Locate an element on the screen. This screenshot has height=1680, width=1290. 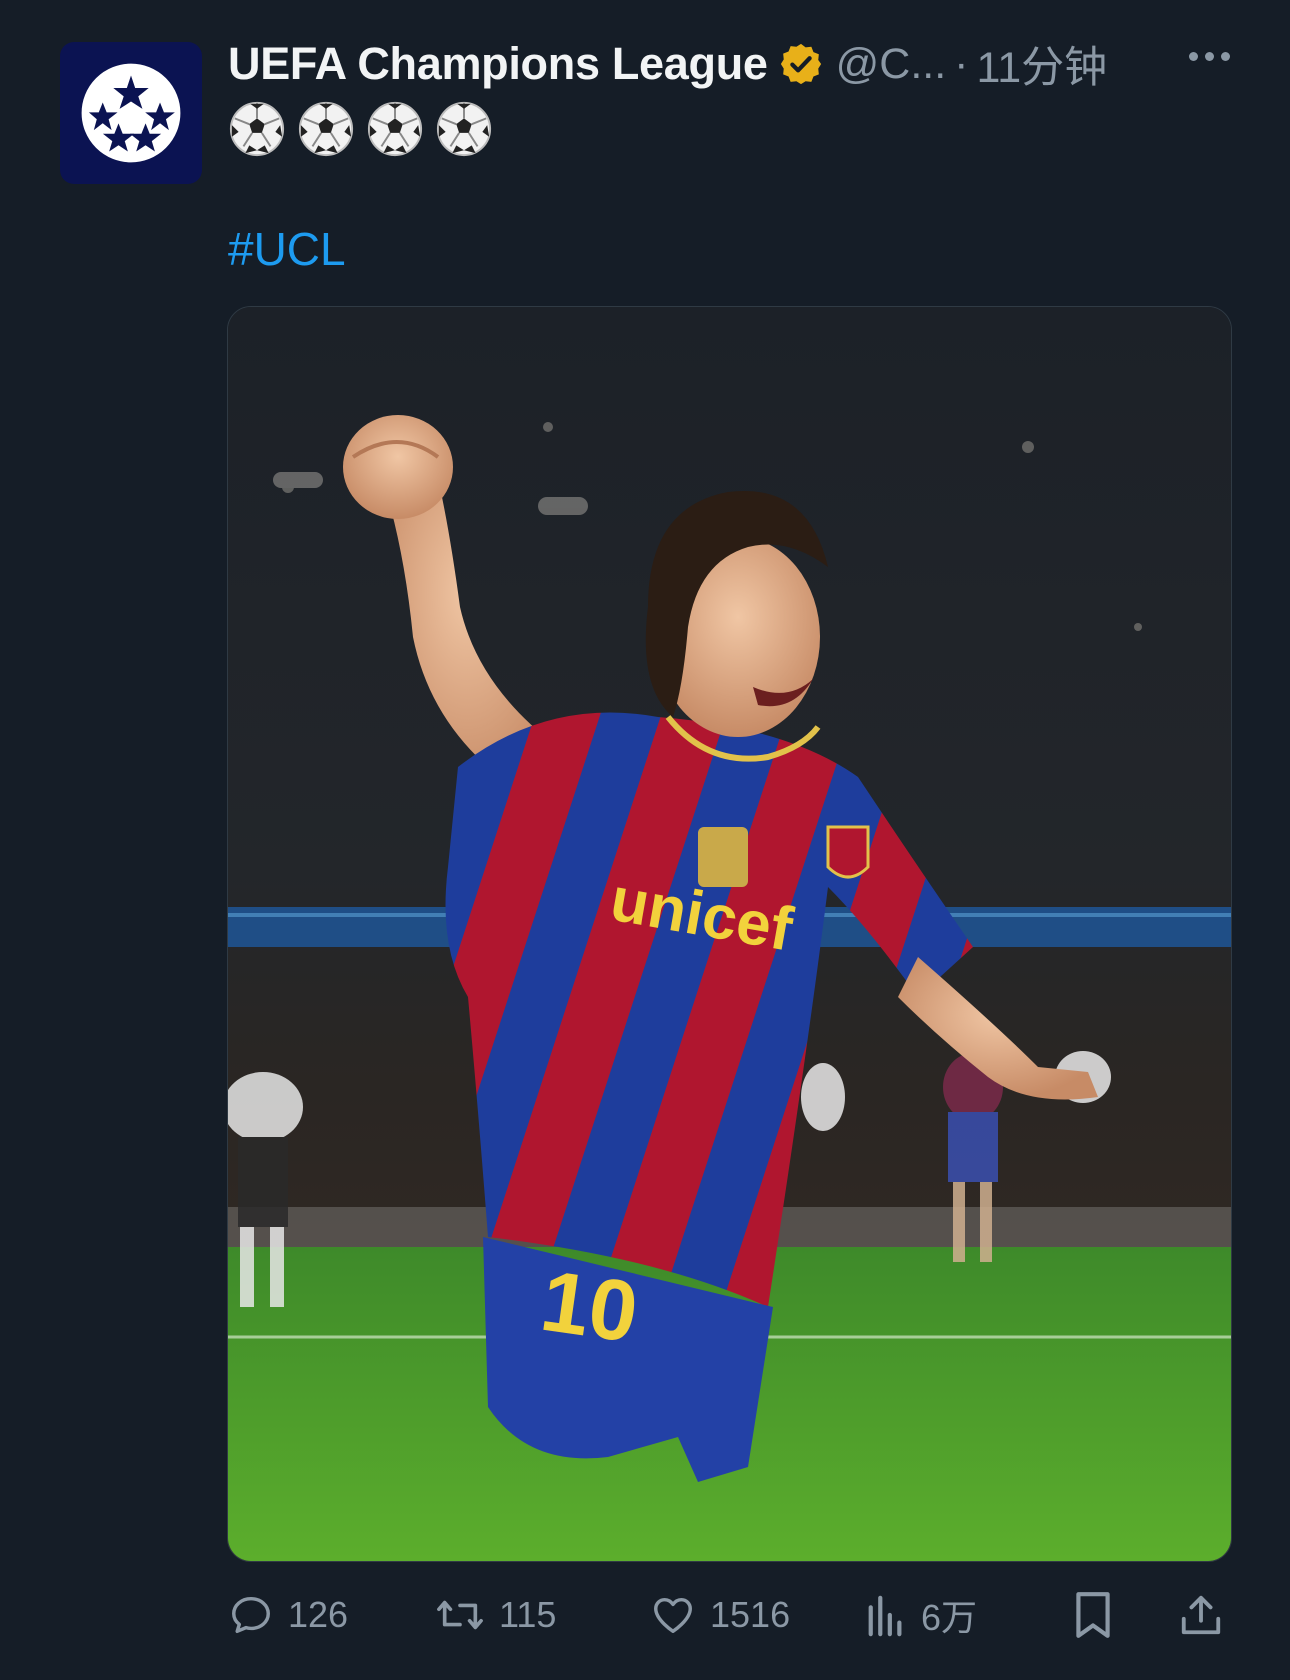
heart-icon is located at coordinates (673, 1615).